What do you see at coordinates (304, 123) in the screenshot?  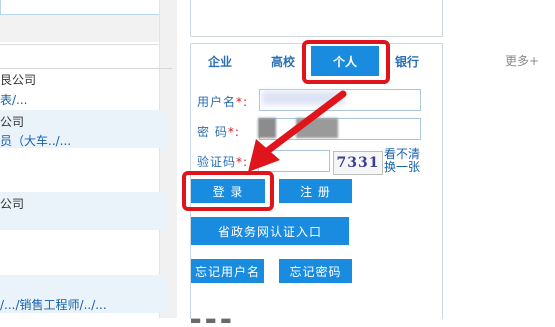 I see `arrow-shaft` at bounding box center [304, 123].